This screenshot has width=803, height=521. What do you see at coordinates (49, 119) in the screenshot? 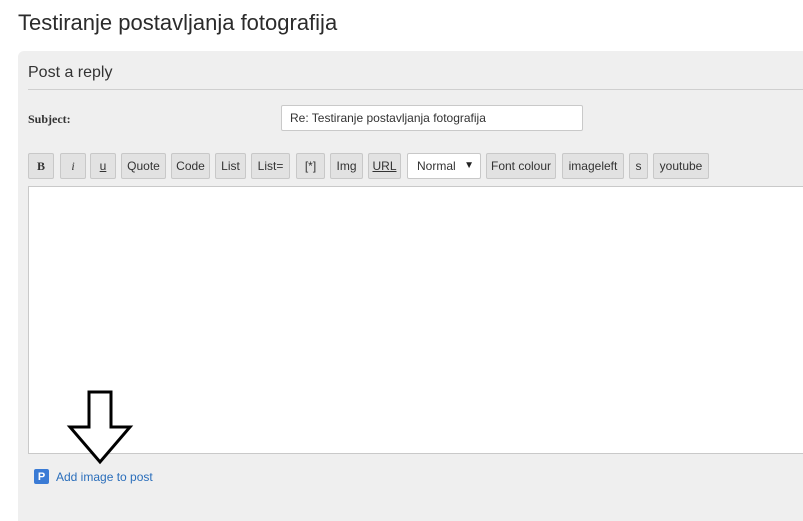
I see `subject-label: Subject:` at bounding box center [49, 119].